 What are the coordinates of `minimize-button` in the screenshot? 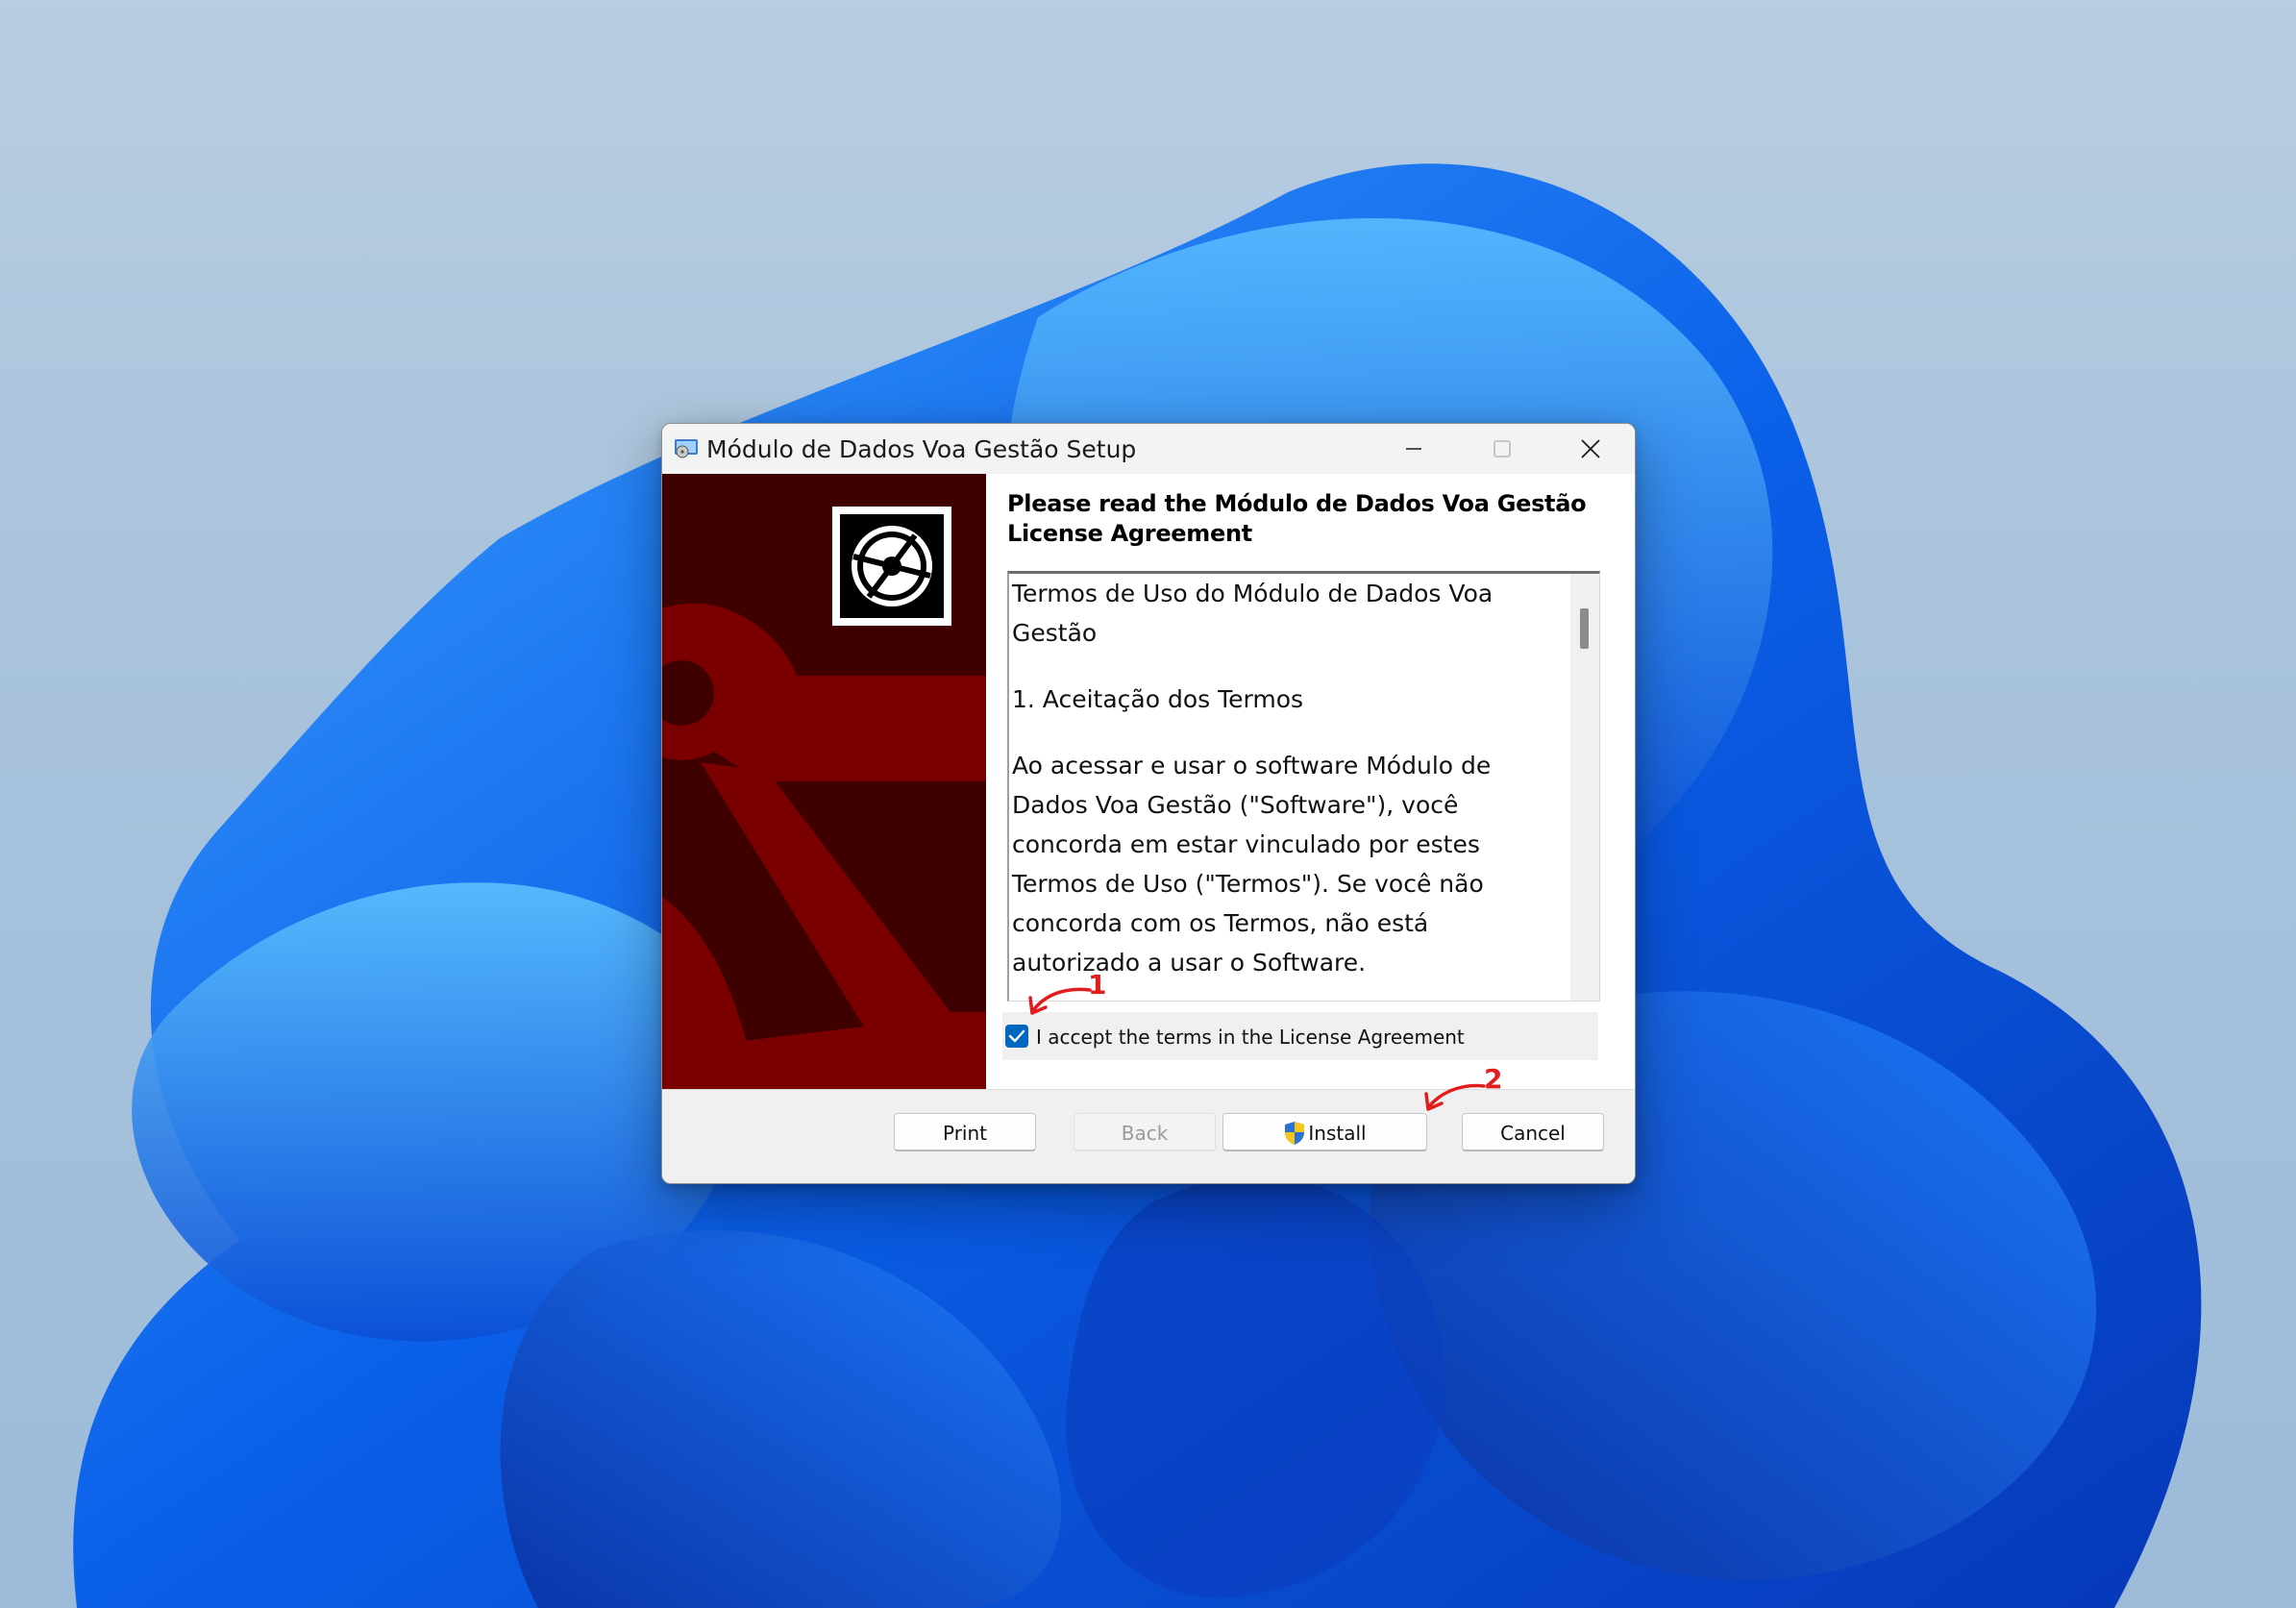 It's located at (1414, 449).